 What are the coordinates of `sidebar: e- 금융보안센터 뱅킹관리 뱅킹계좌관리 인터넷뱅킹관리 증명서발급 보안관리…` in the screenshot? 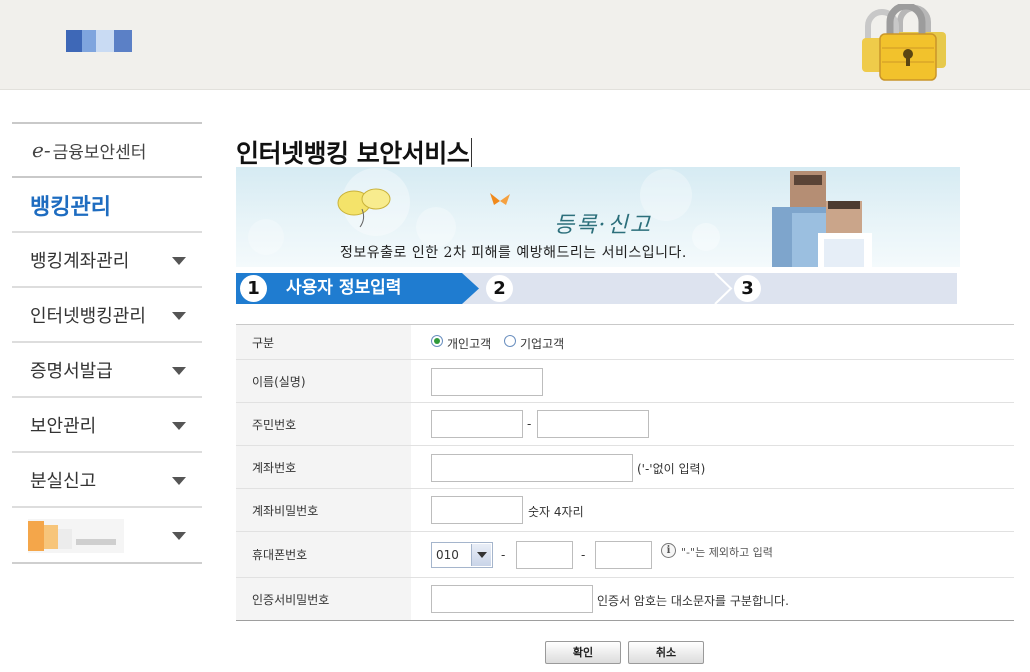 It's located at (107, 343).